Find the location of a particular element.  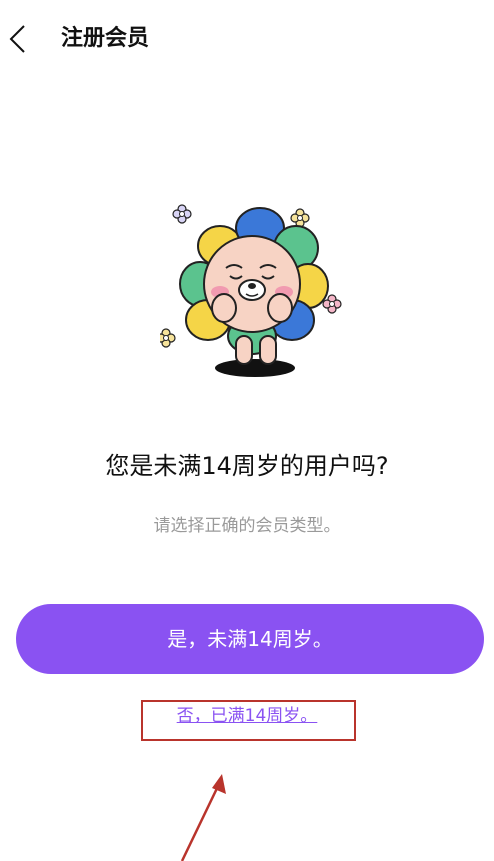

under-14-button: 是，未满14周岁。 is located at coordinates (250, 639).